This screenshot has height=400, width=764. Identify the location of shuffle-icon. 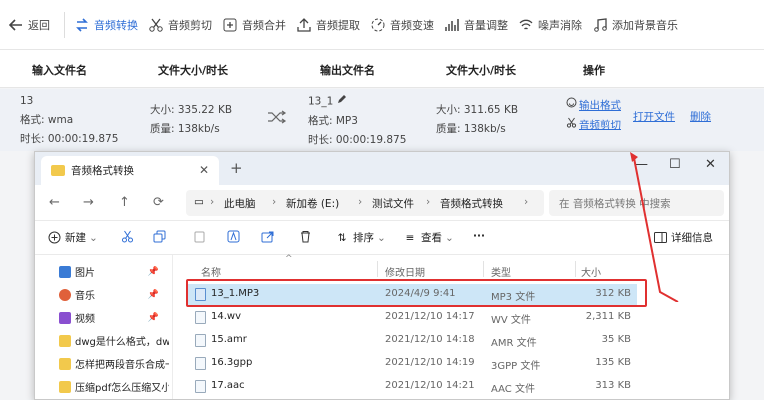
(277, 120).